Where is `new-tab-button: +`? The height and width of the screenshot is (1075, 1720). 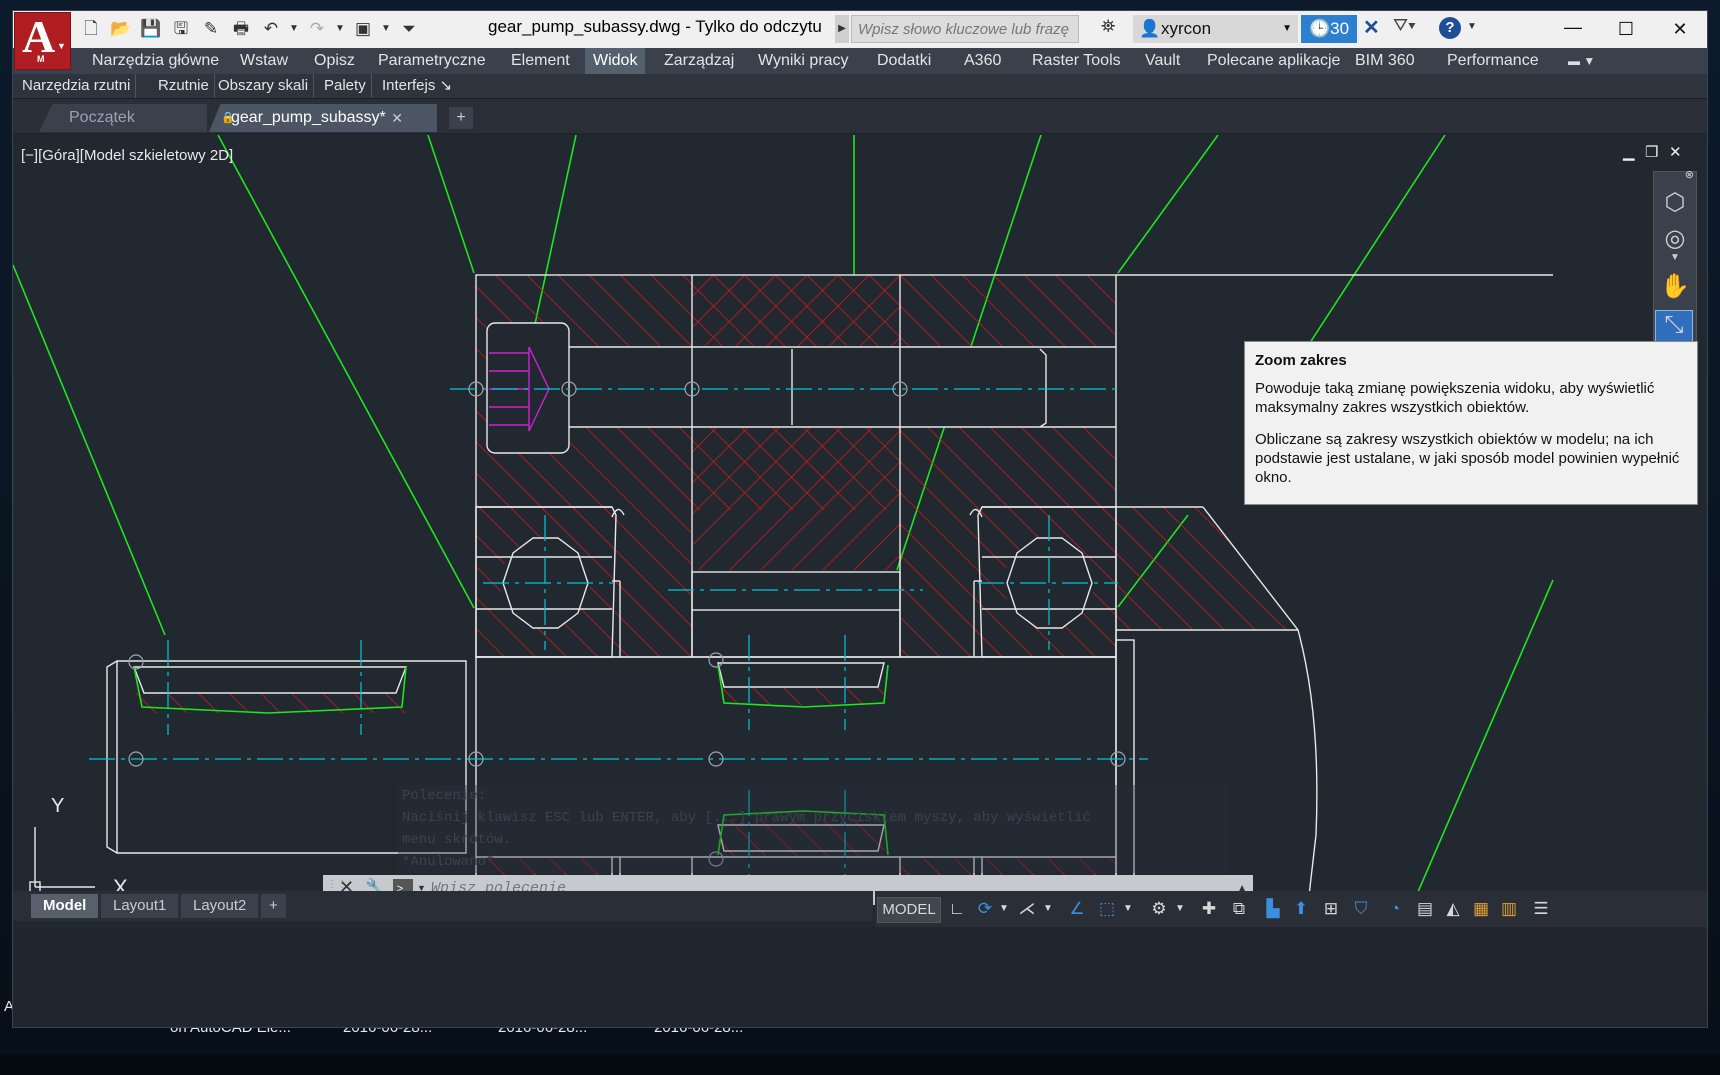 new-tab-button: + is located at coordinates (461, 118).